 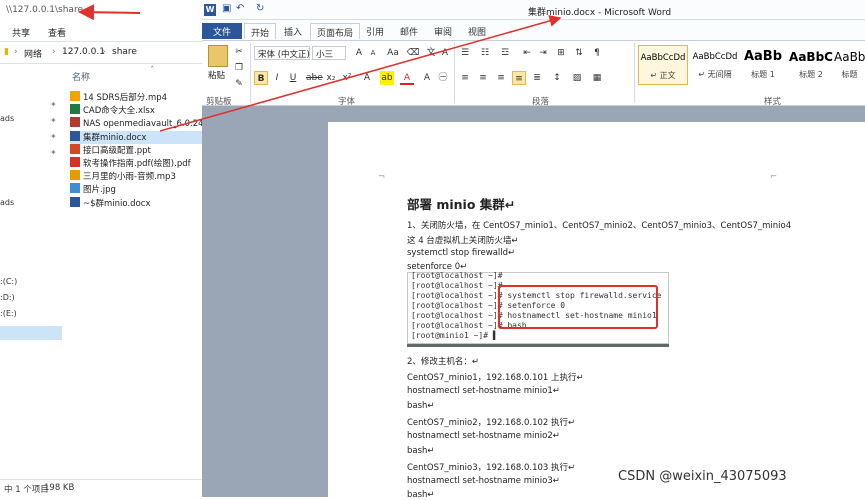 What do you see at coordinates (360, 73) in the screenshot?
I see `arrow-to-word-title` at bounding box center [360, 73].